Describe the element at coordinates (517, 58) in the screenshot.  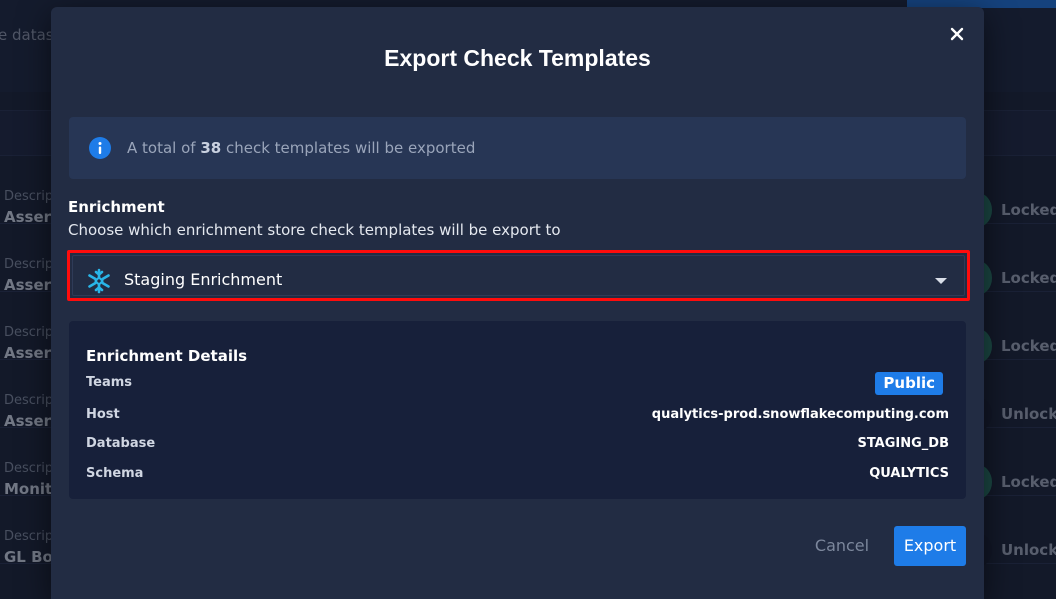
I see `dialog-title: Export Check Templates` at that location.